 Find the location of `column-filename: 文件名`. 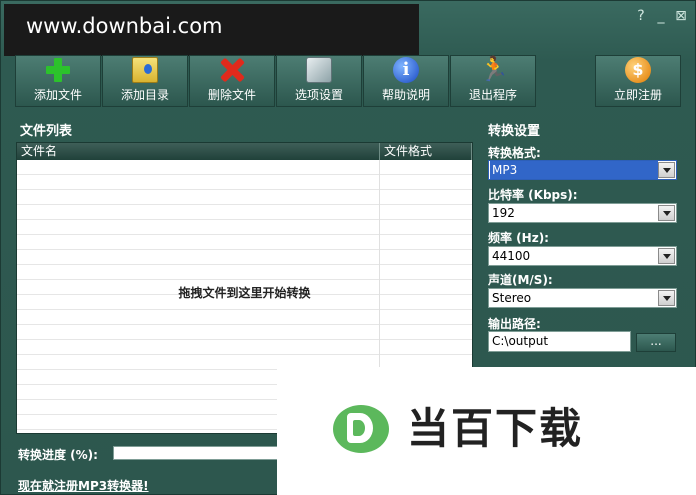

column-filename: 文件名 is located at coordinates (198, 151).